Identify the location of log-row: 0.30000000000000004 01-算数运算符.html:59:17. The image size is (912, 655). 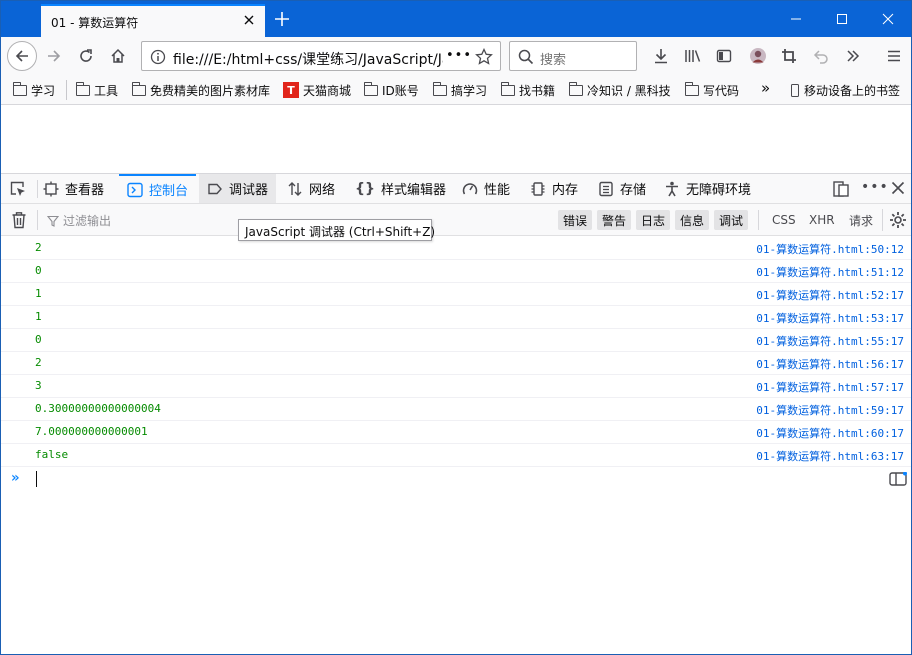
(456, 409).